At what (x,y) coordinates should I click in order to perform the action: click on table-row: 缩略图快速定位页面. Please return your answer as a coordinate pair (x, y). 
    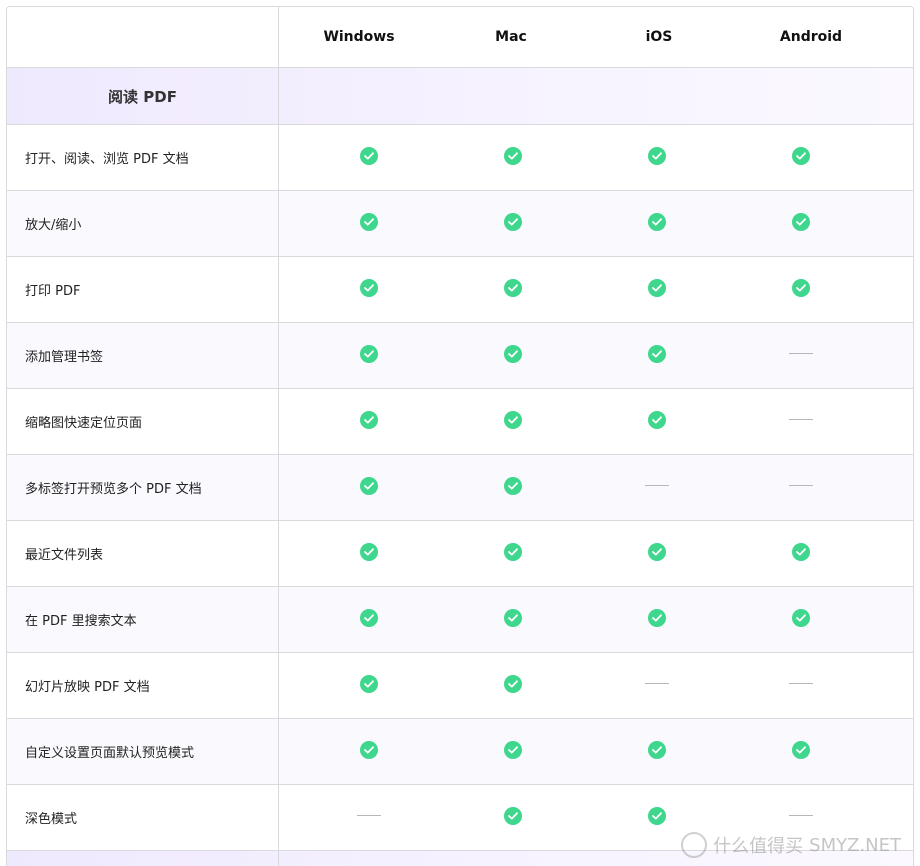
    Looking at the image, I should click on (460, 422).